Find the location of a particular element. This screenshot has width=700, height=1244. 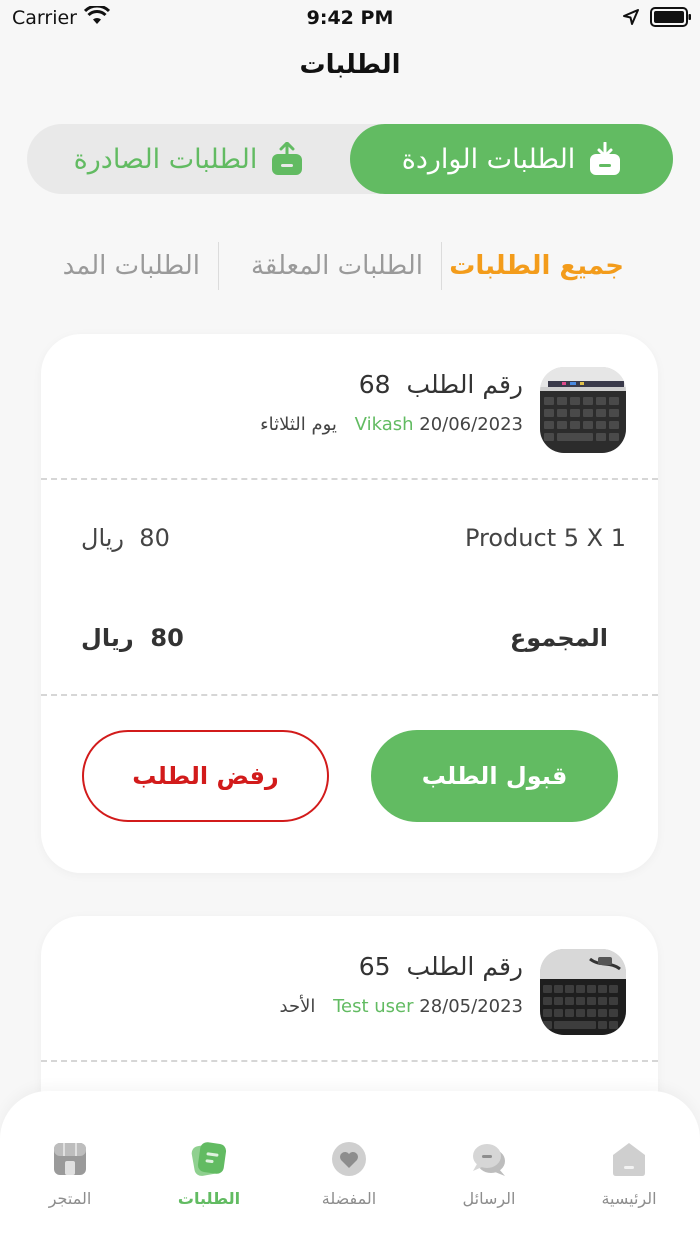

product-quantity: X 1 is located at coordinates (606, 538).